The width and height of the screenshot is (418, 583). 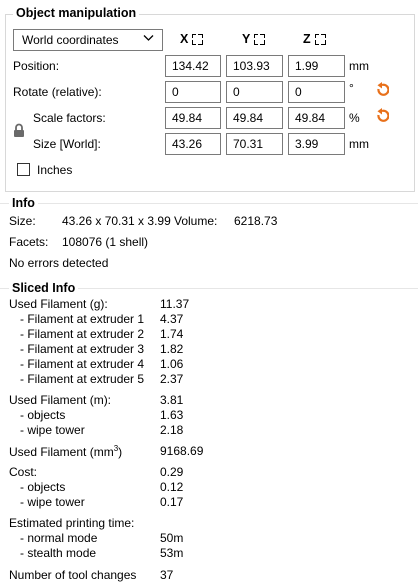 What do you see at coordinates (307, 39) in the screenshot?
I see `axis-z-label: Z` at bounding box center [307, 39].